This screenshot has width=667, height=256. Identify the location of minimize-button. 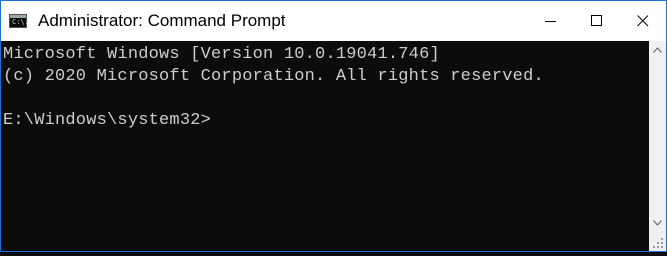
(551, 21).